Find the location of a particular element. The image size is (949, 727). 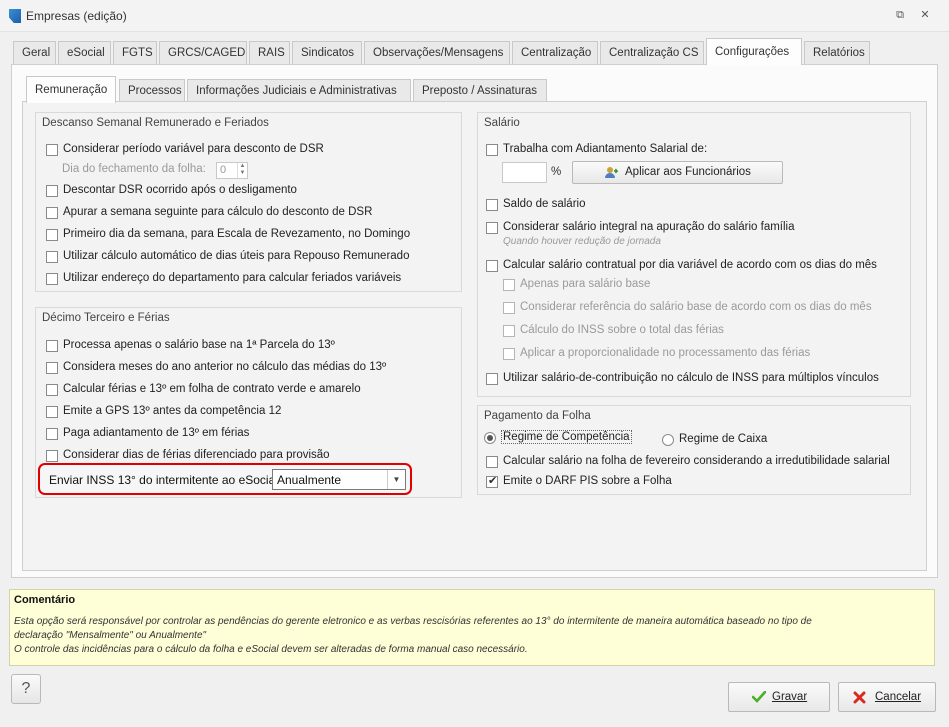

comment-title: Comentário is located at coordinates (45, 600).